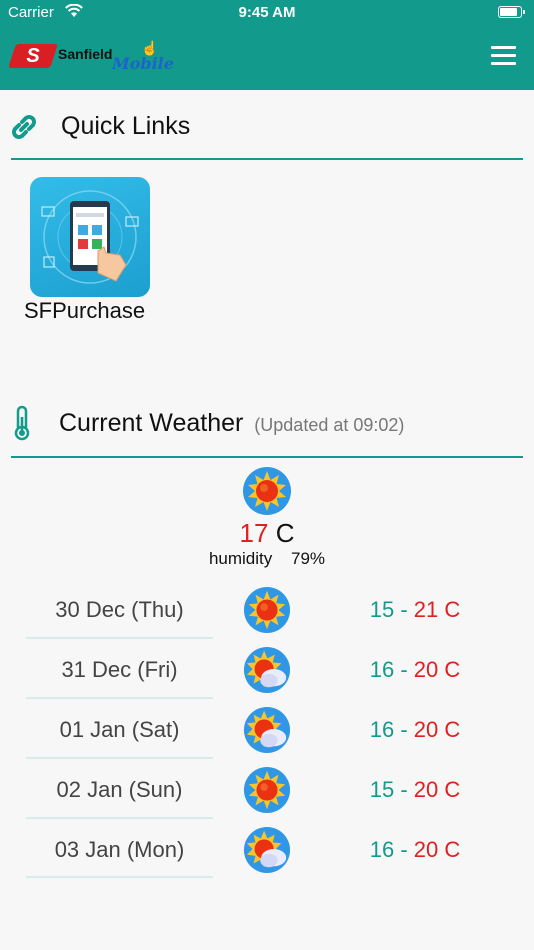 The width and height of the screenshot is (534, 950). Describe the element at coordinates (329, 425) in the screenshot. I see `updated-time: (Updated at 09:02)` at that location.